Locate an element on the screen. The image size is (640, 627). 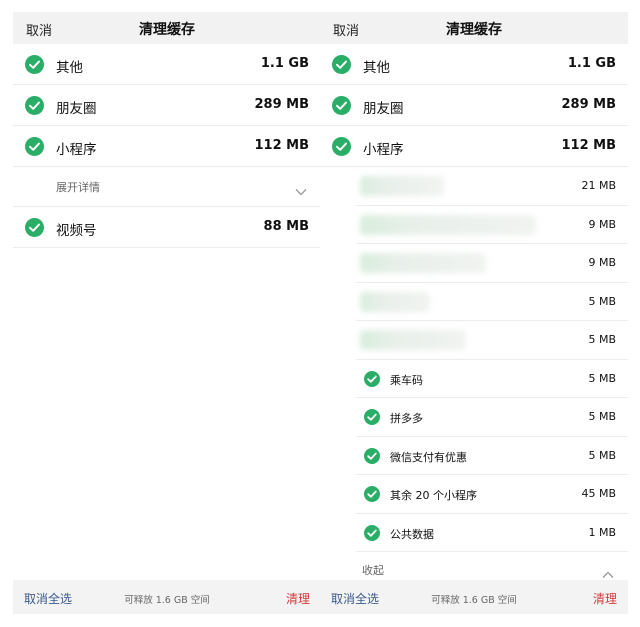
subitem-label: 公共数据 is located at coordinates (412, 534).